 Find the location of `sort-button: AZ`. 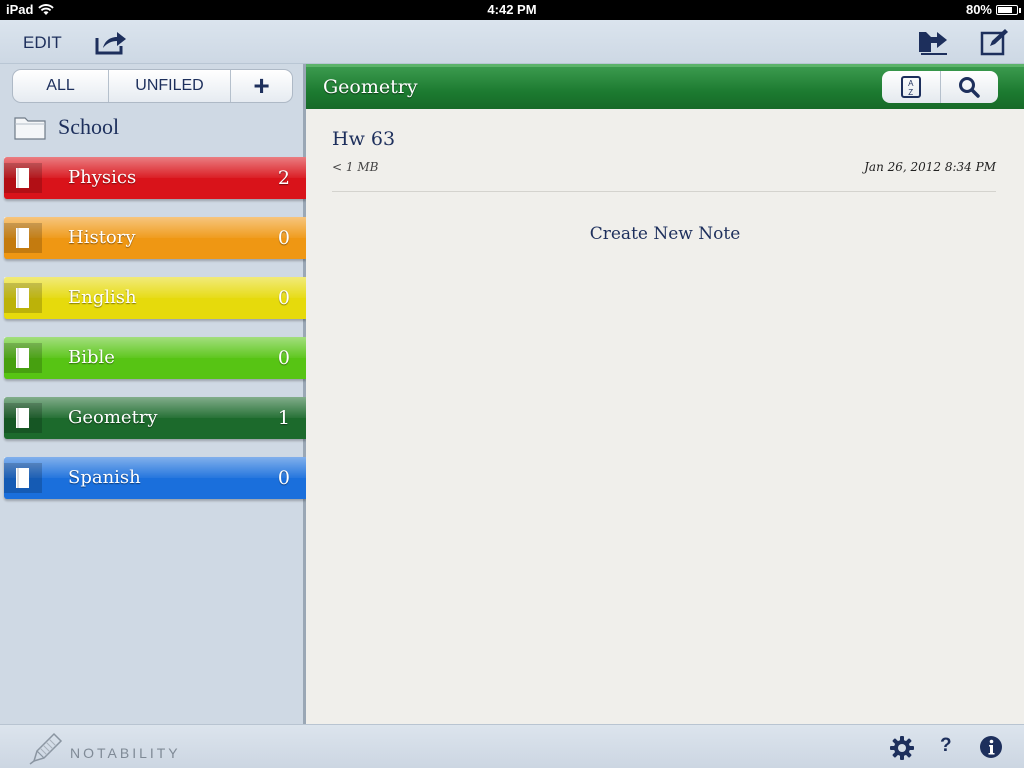

sort-button: AZ is located at coordinates (911, 87).